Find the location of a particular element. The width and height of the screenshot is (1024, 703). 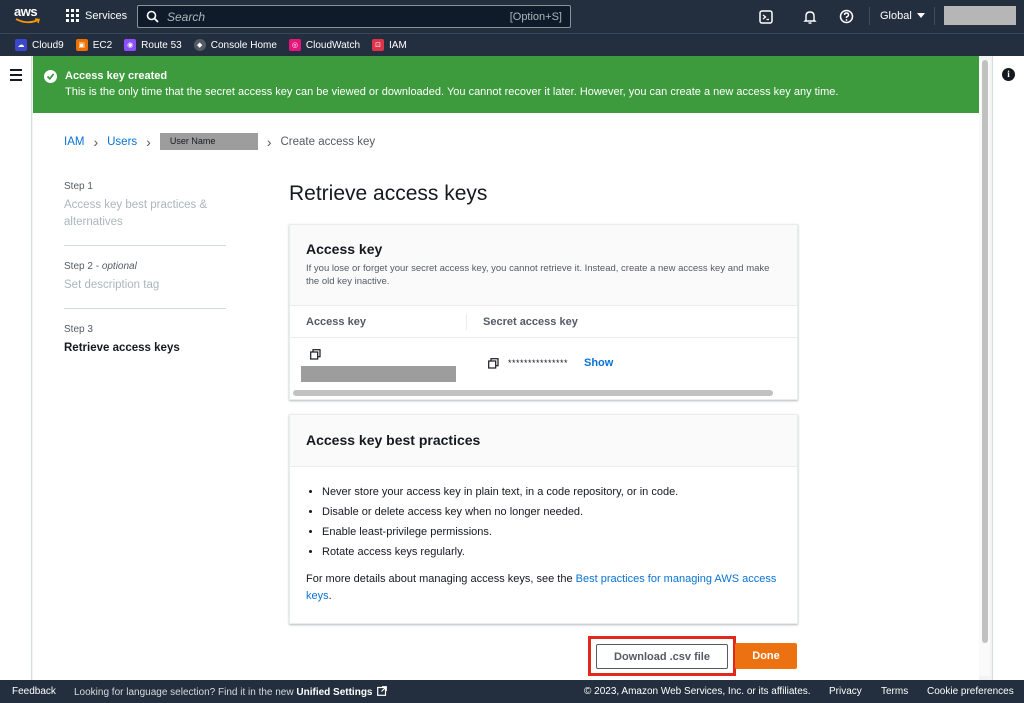

horizontal-scrollbar is located at coordinates (533, 393).